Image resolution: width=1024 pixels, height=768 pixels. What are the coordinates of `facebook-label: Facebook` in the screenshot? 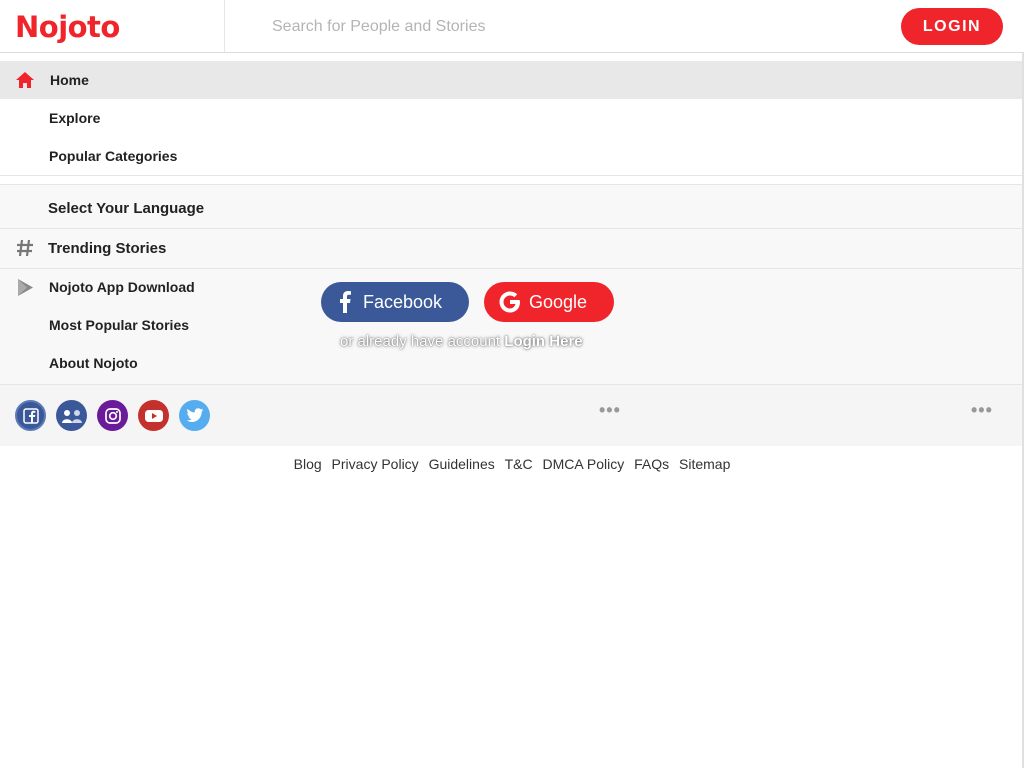 It's located at (403, 301).